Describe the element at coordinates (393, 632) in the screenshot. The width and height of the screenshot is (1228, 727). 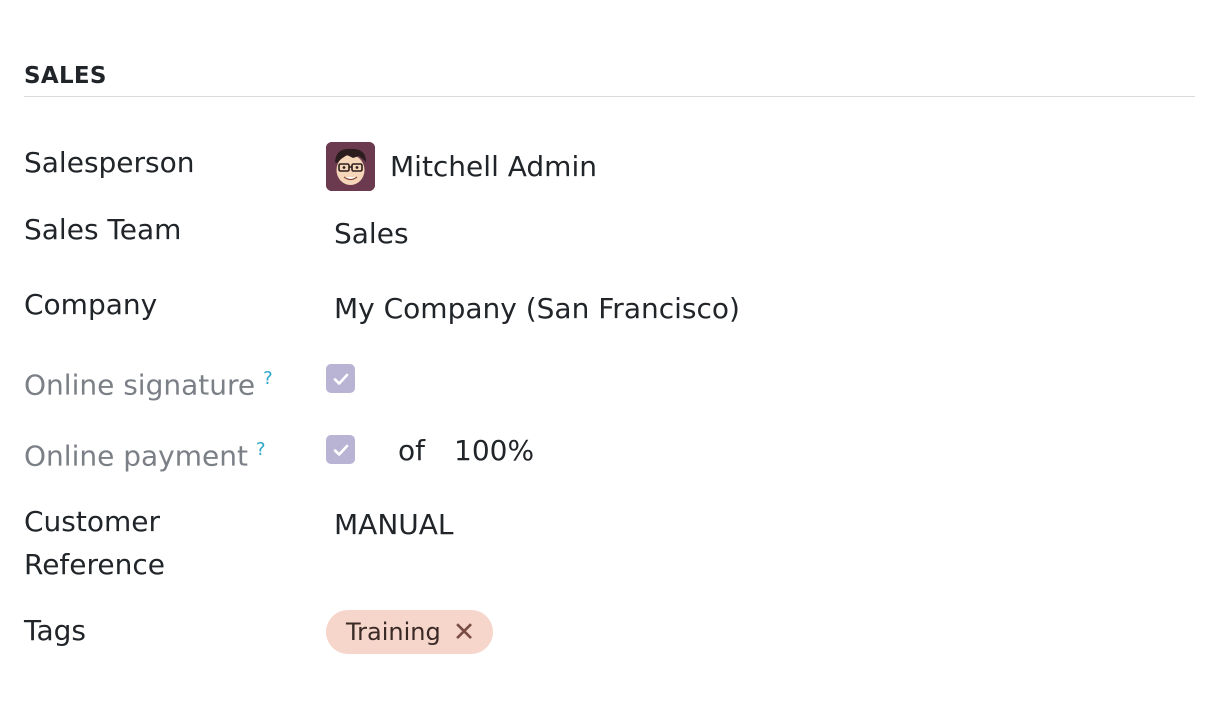
I see `tag-label: Training` at that location.